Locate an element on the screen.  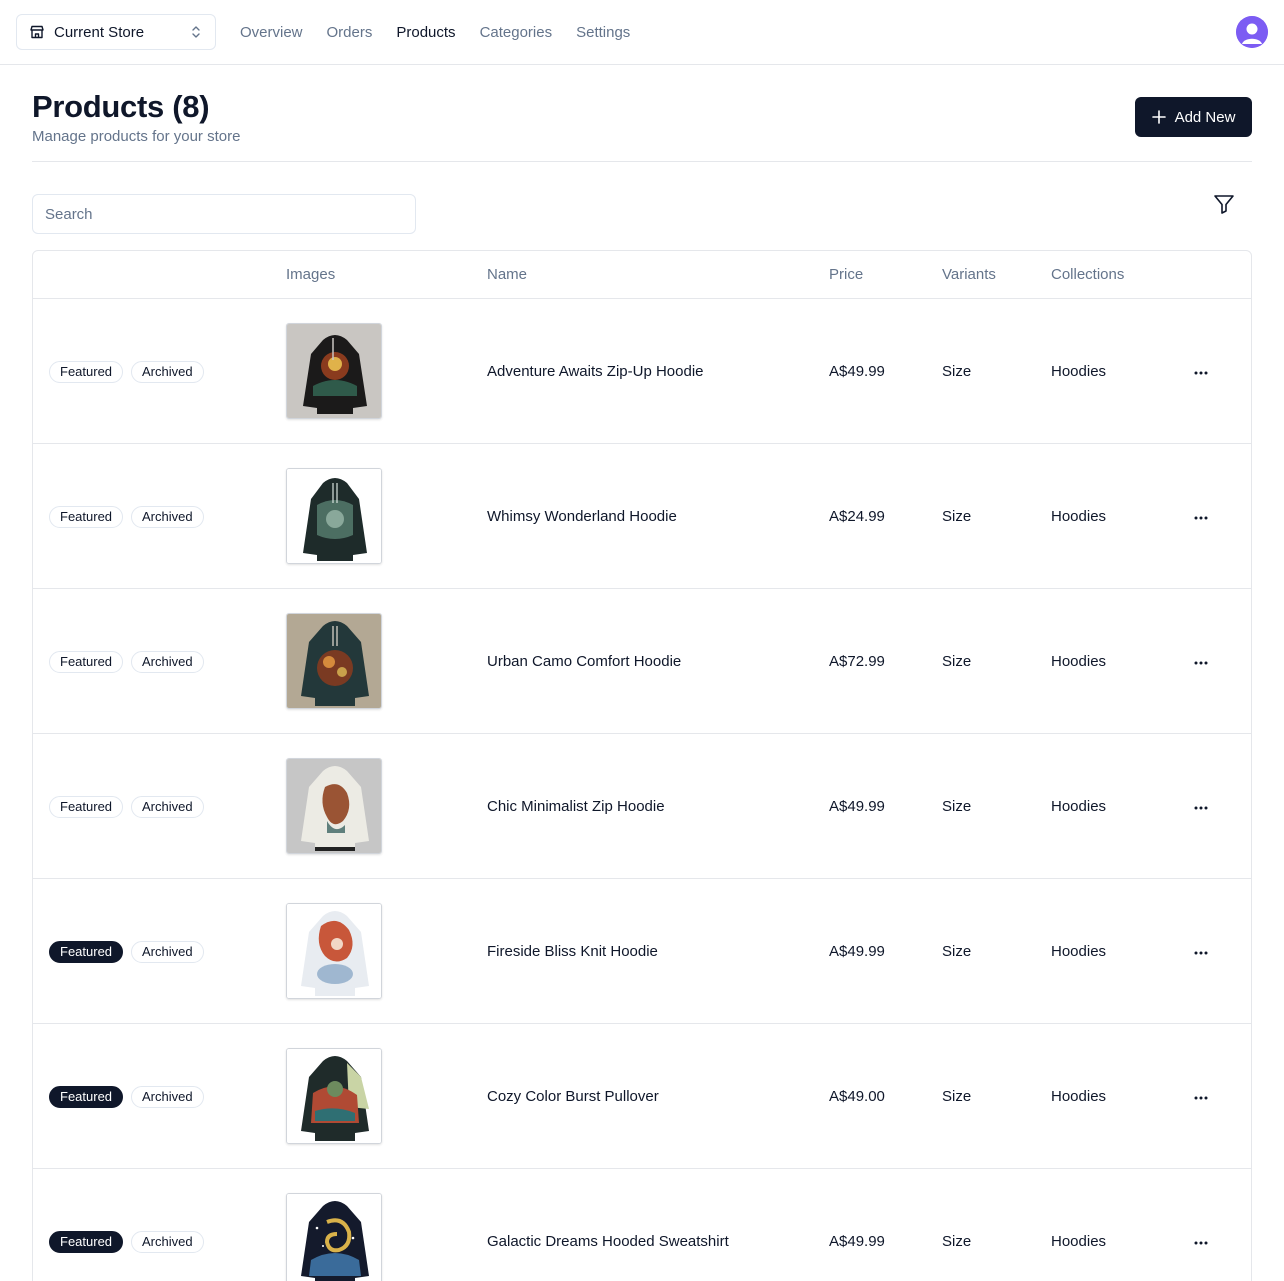
product-name: Chic Minimalist Zip Hoodie is located at coordinates (576, 806).